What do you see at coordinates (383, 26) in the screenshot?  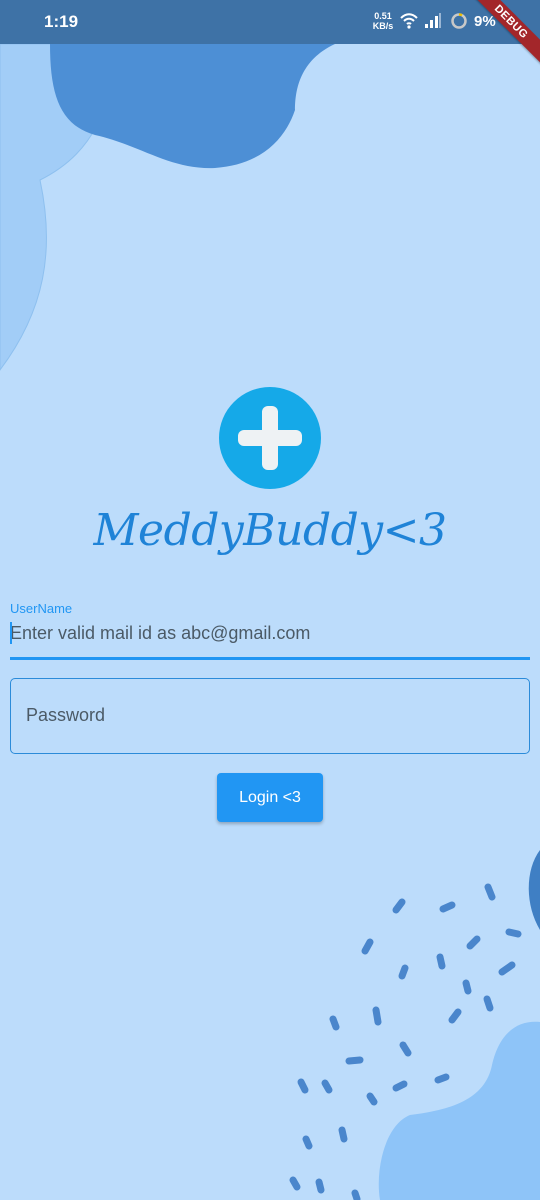 I see `network-speed-unit: KB/s` at bounding box center [383, 26].